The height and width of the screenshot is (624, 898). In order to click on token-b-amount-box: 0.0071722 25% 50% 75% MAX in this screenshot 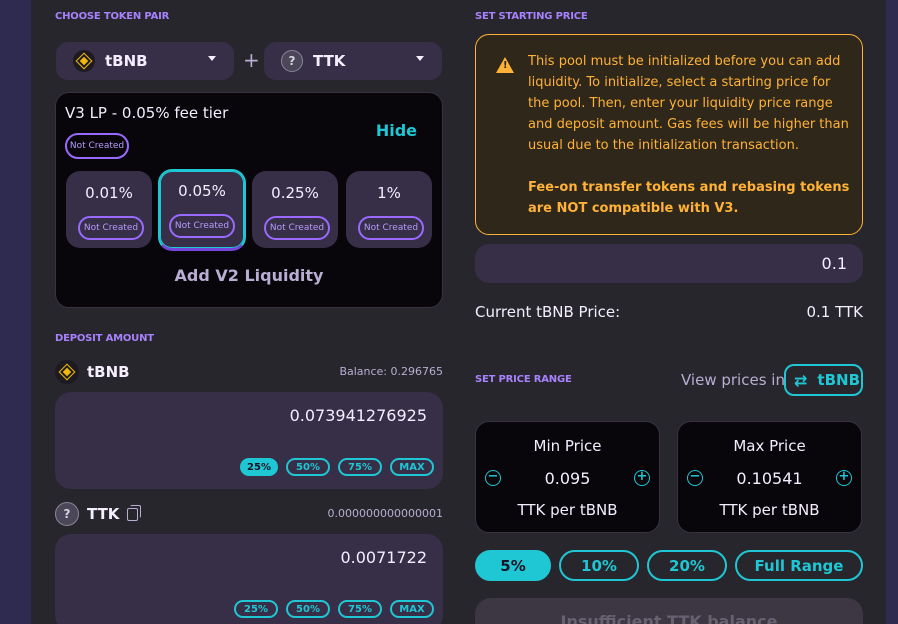, I will do `click(249, 579)`.